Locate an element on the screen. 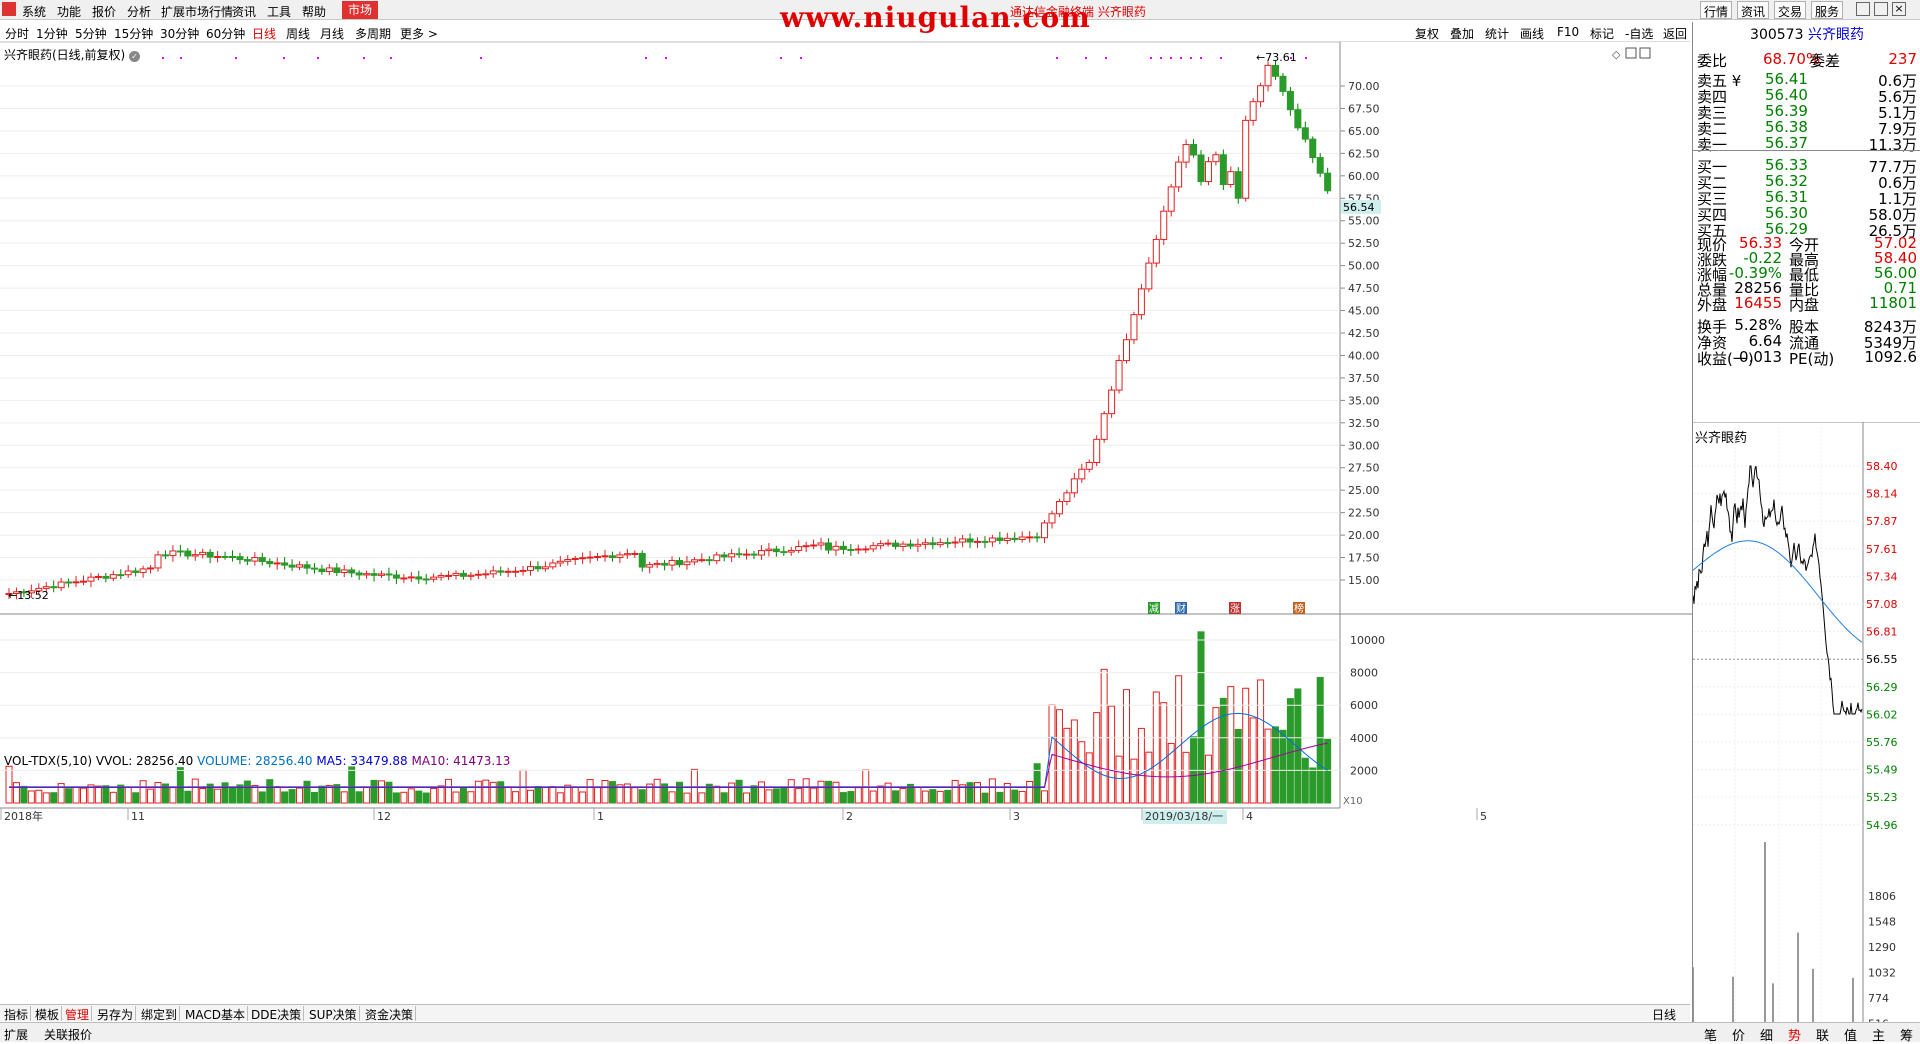 The image size is (1920, 1044). footer-tab: 笔 is located at coordinates (1710, 1034).